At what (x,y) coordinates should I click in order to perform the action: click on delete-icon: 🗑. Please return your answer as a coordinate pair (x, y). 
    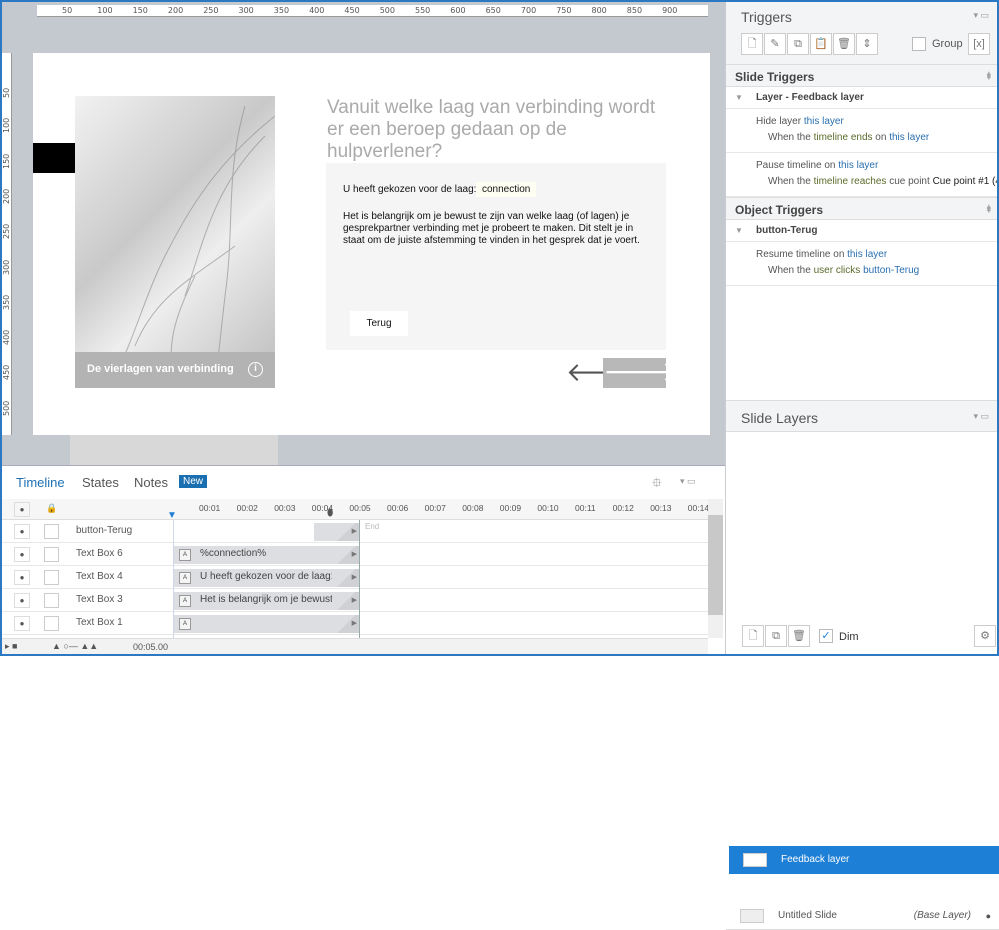
    Looking at the image, I should click on (844, 44).